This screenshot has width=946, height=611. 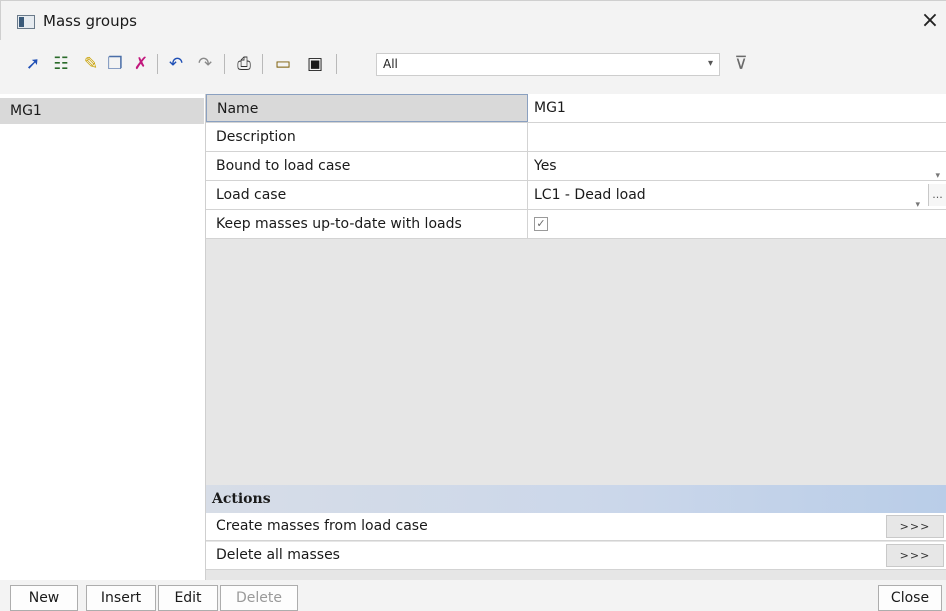 I want to click on filter-dropdown: All ▾, so click(x=548, y=64).